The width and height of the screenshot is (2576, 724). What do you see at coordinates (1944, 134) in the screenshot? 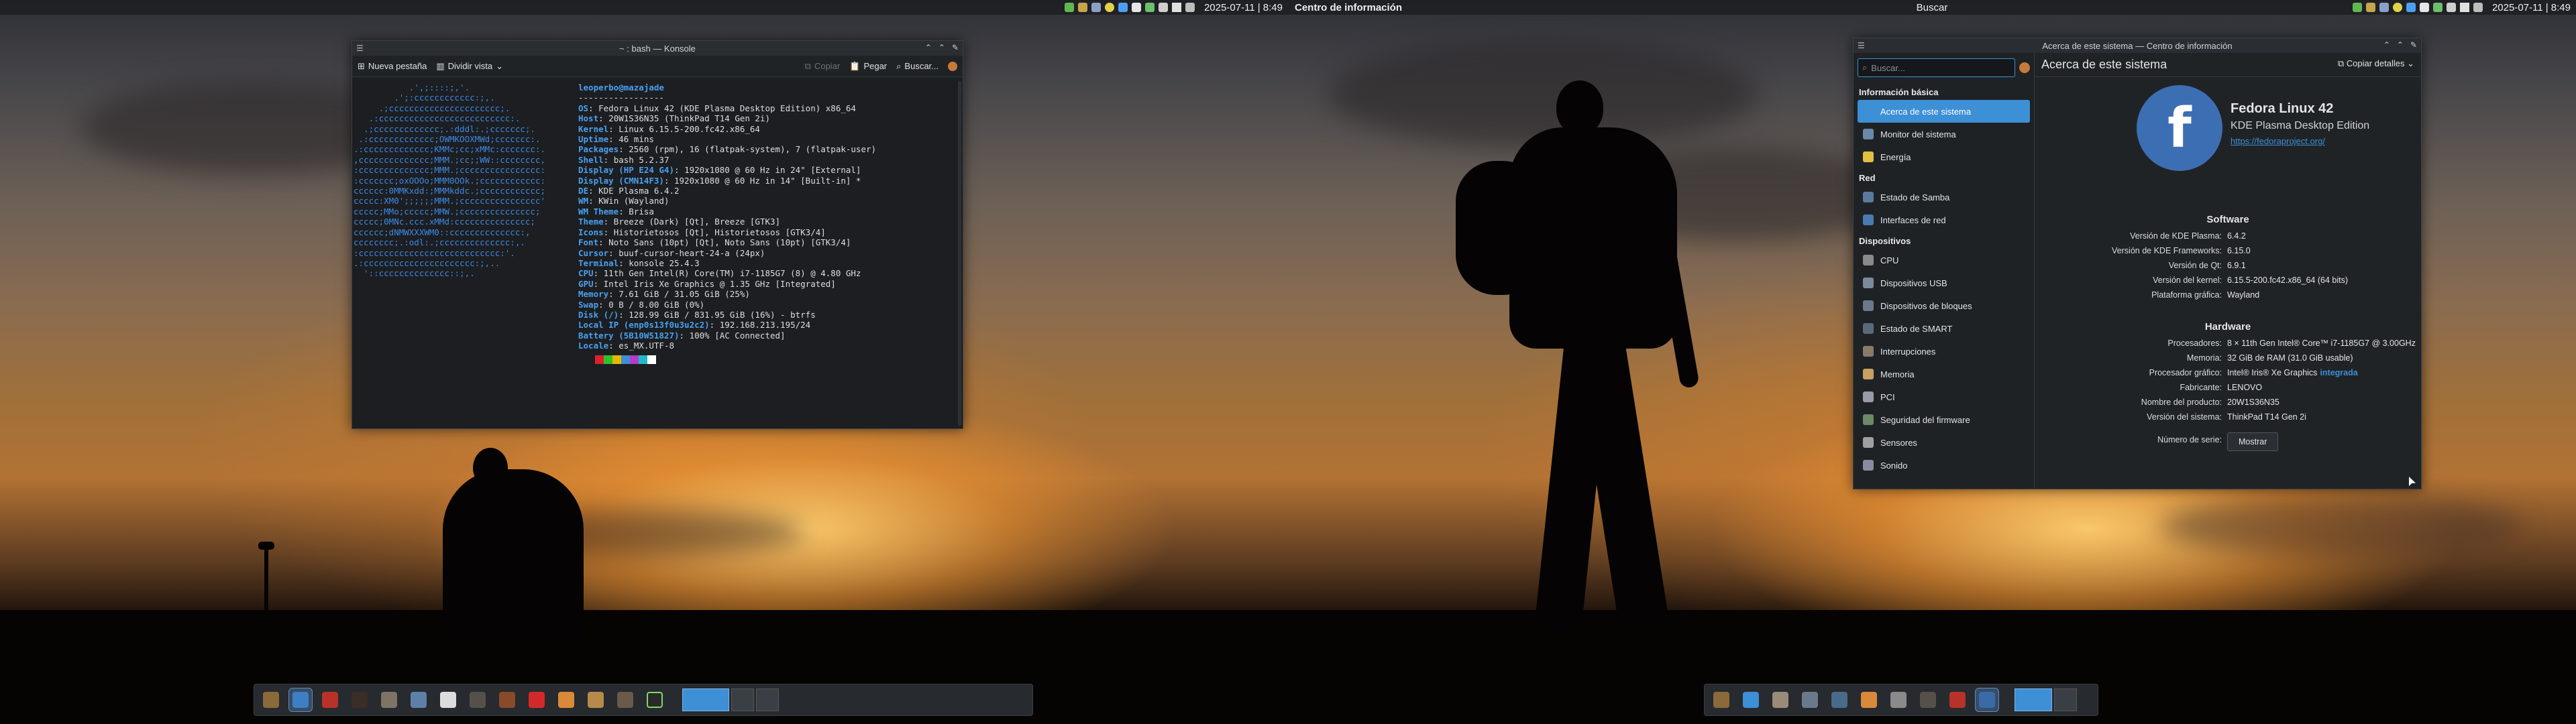
I see `sidebar-item: Monitor del sistema` at bounding box center [1944, 134].